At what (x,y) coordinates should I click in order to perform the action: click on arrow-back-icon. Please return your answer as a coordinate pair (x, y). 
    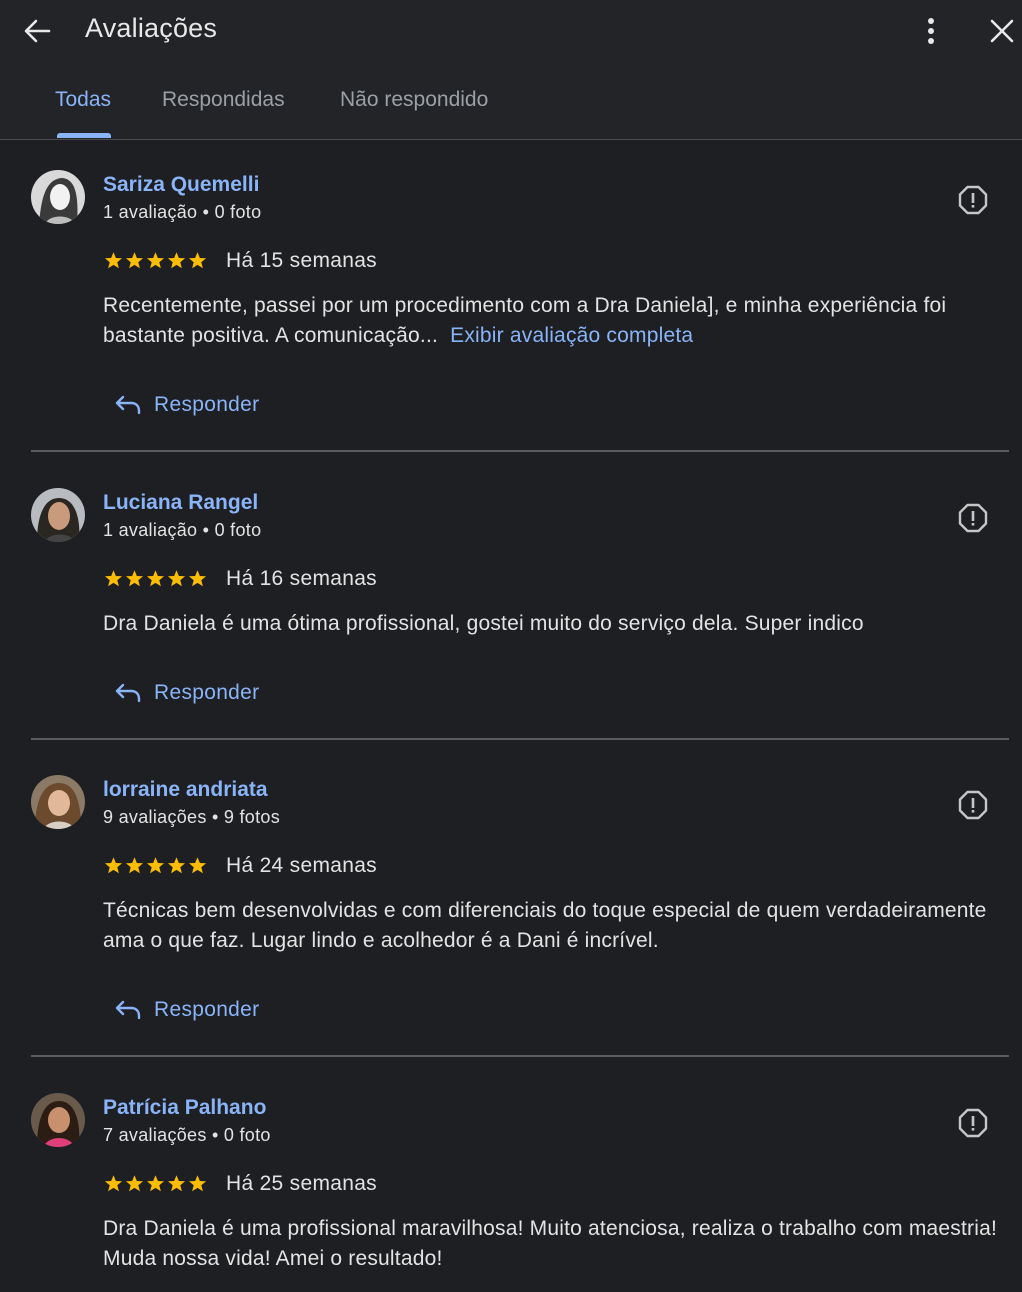
    Looking at the image, I should click on (37, 31).